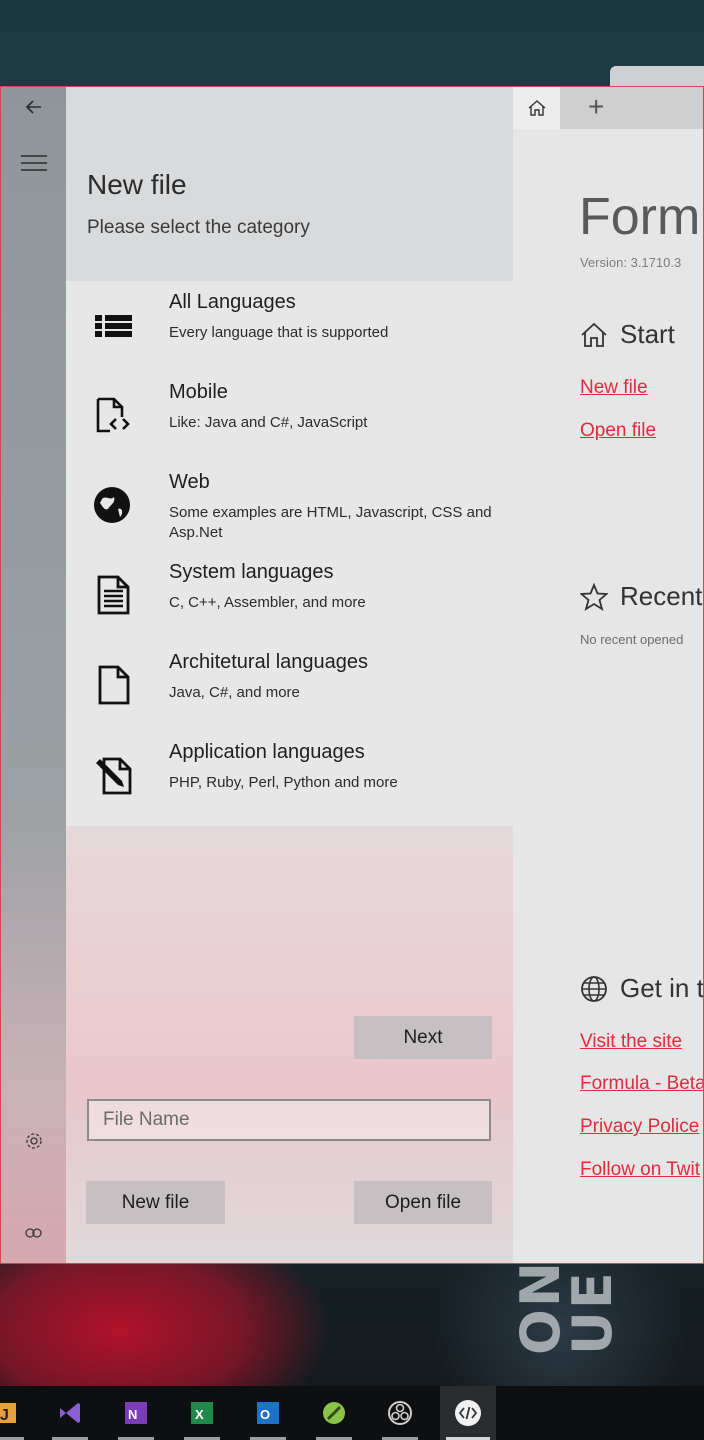 The height and width of the screenshot is (1440, 704). What do you see at coordinates (198, 227) in the screenshot?
I see `flyout-subtitle: Please select the category` at bounding box center [198, 227].